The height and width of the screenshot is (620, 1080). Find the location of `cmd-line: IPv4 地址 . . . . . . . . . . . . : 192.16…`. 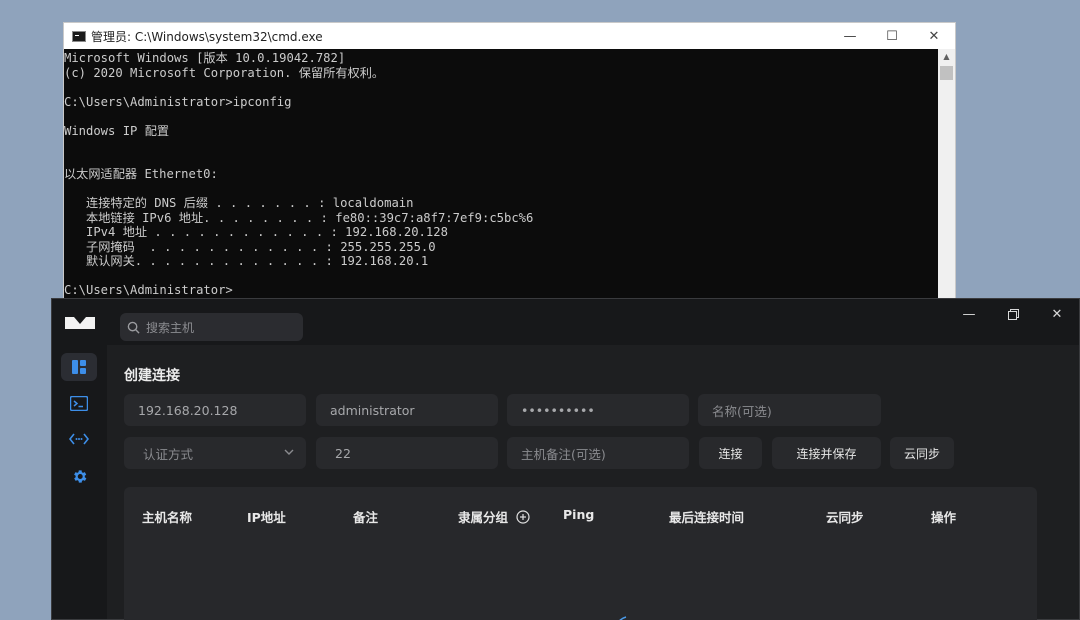

cmd-line: IPv4 地址 . . . . . . . . . . . . : 192.16… is located at coordinates (256, 232).